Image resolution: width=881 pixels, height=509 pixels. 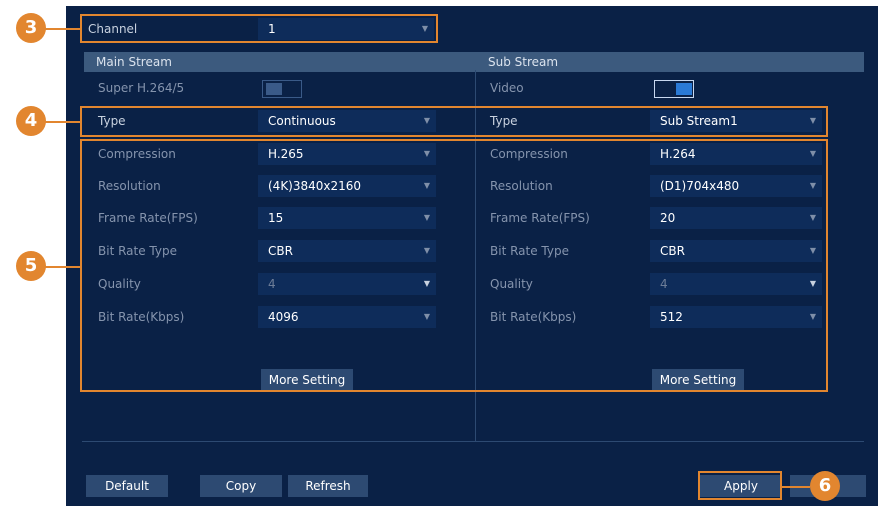 I want to click on callout-4-highlight, so click(x=454, y=121).